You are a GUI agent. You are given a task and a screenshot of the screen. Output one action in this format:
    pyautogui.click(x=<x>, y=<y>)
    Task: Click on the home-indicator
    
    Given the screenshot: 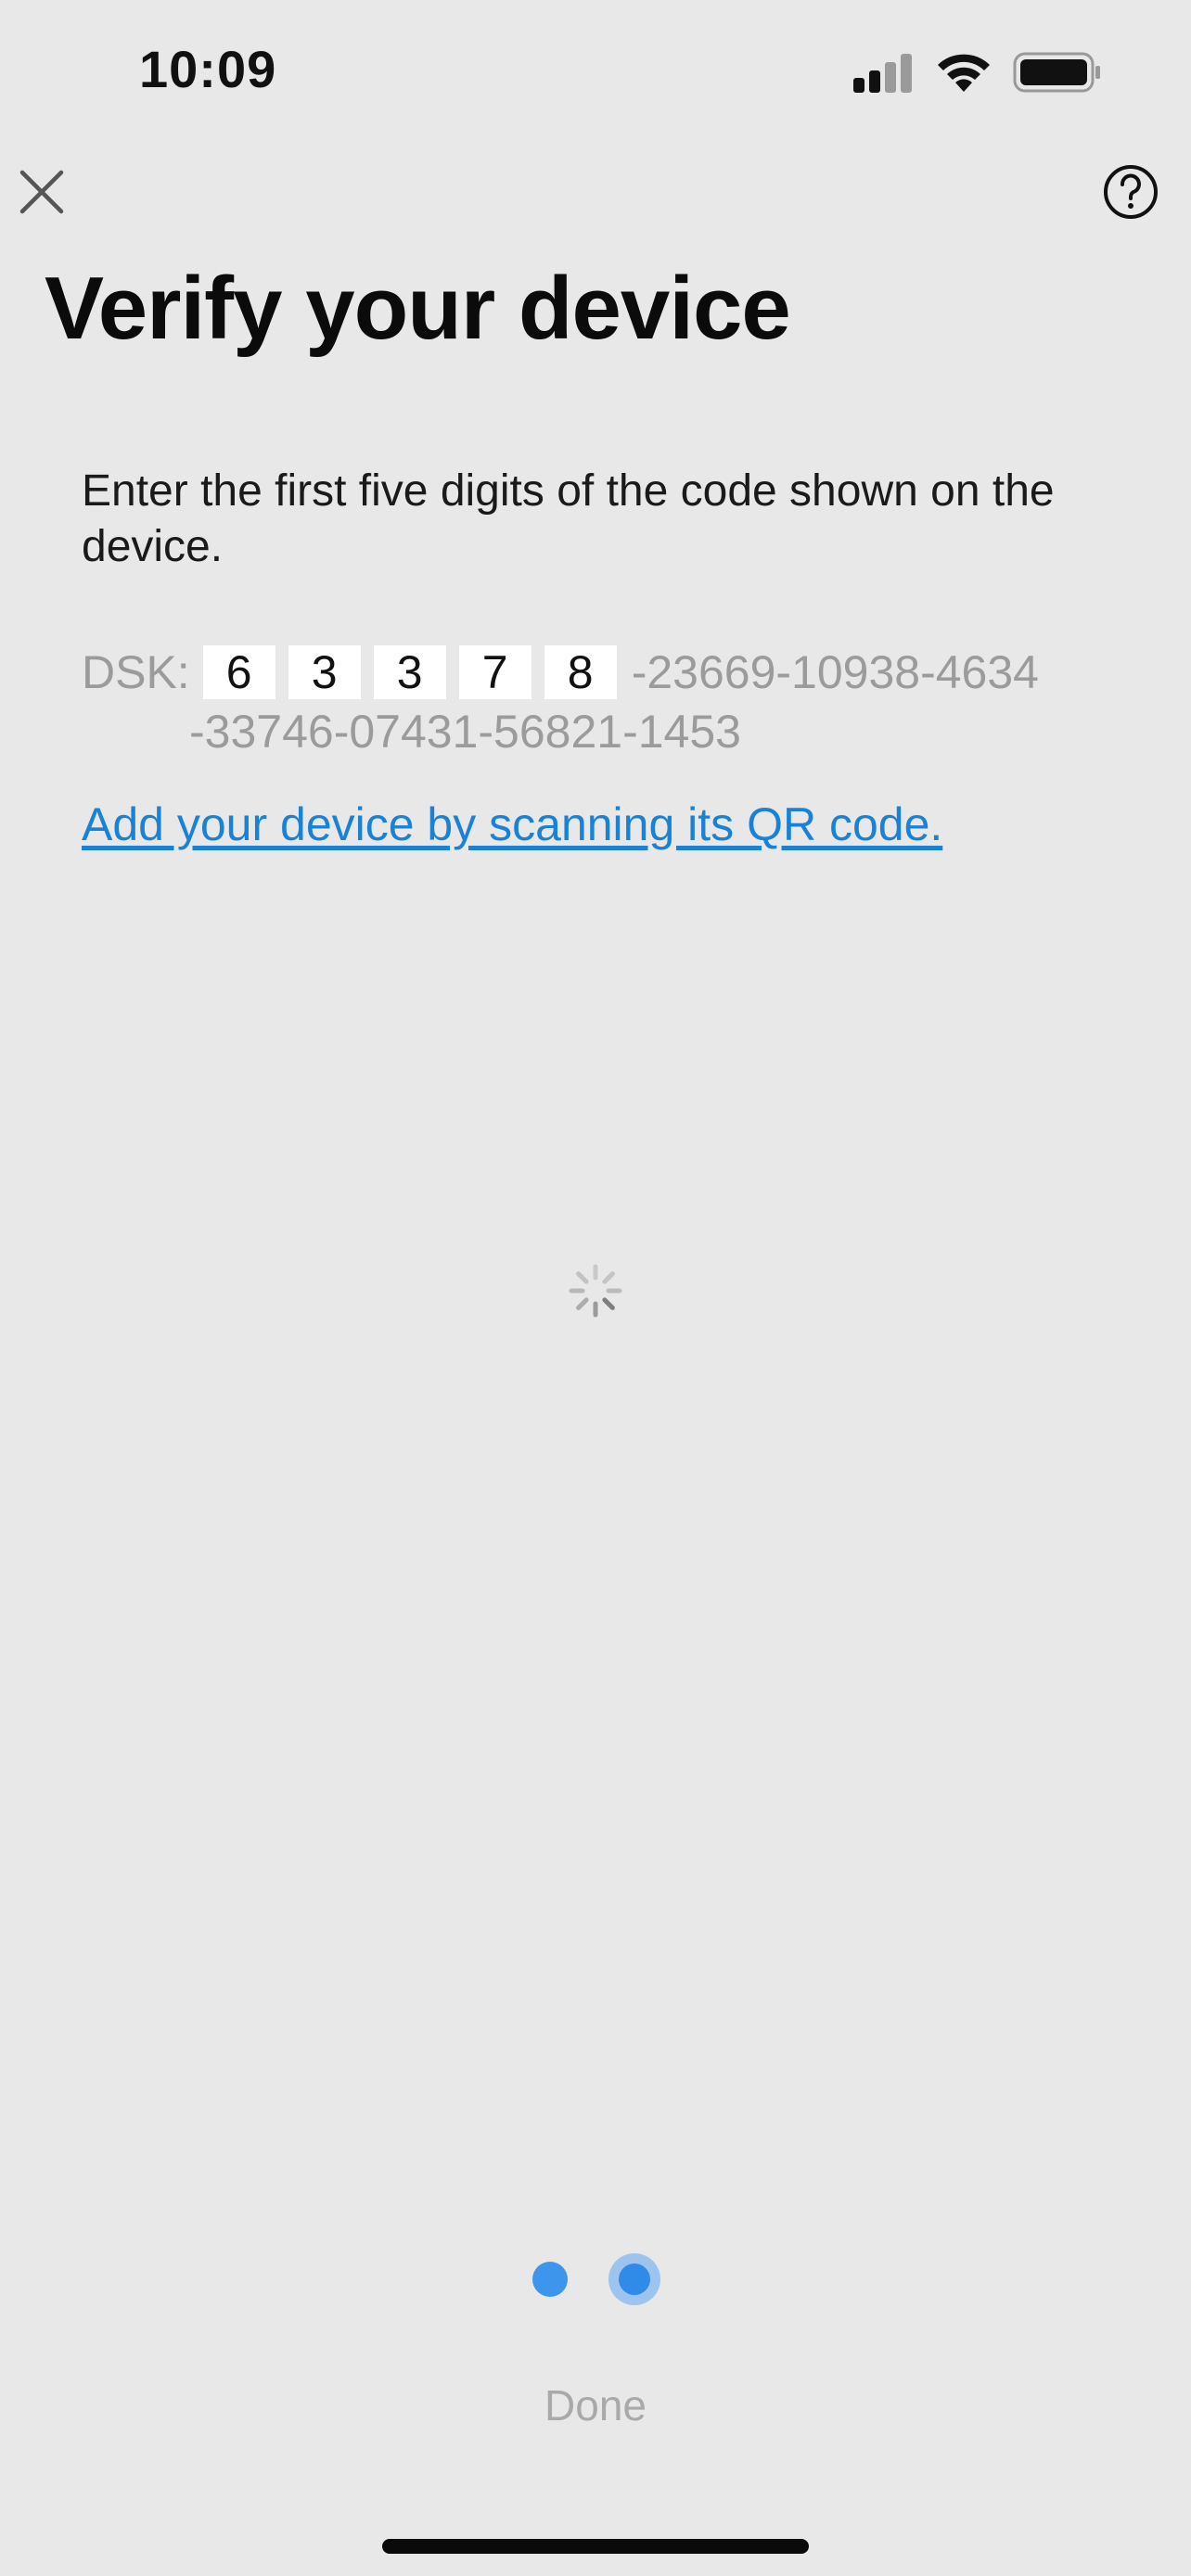 What is the action you would take?
    pyautogui.click(x=595, y=2546)
    